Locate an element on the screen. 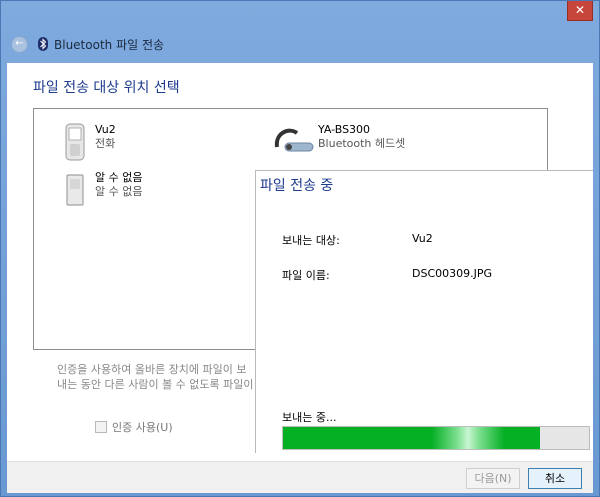 Image resolution: width=600 pixels, height=497 pixels. page-heading: 파일 전송 대상 위치 선택 is located at coordinates (106, 88).